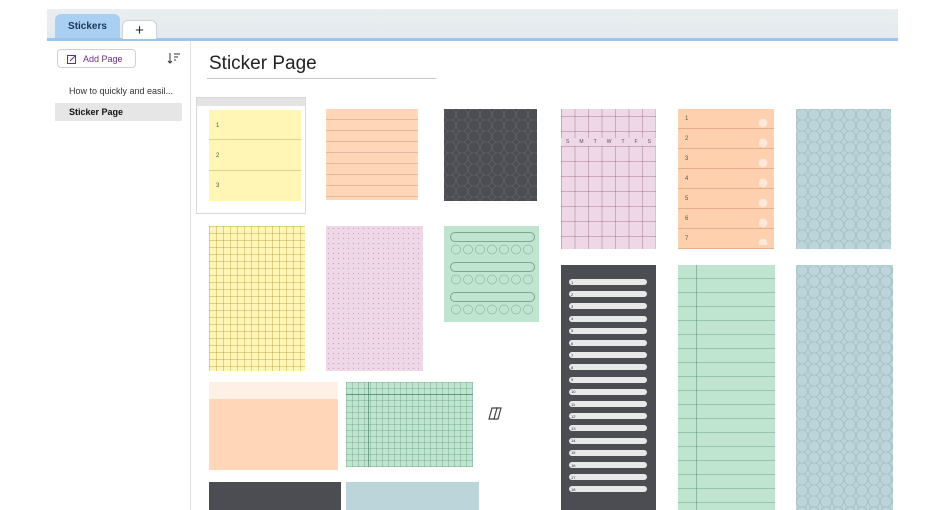 The height and width of the screenshot is (510, 946). What do you see at coordinates (687, 219) in the screenshot?
I see `row-number: 6` at bounding box center [687, 219].